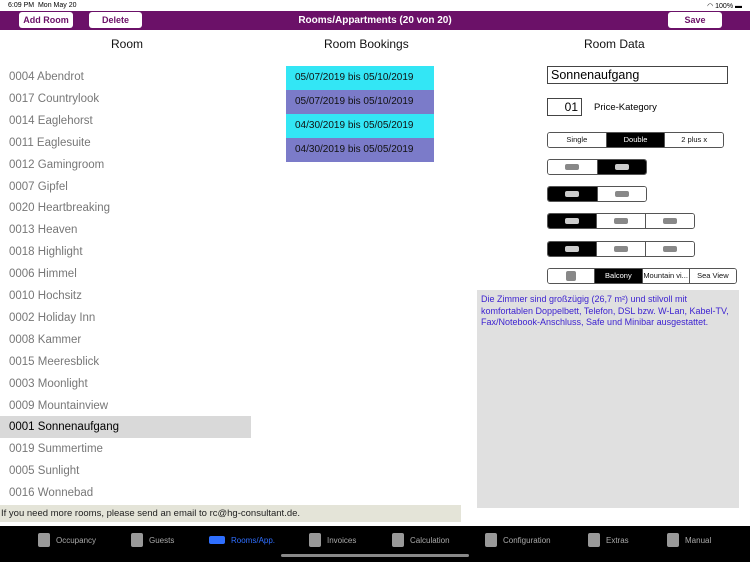 This screenshot has height=562, width=750. I want to click on room-list-item: 0010 Hochsitz, so click(125, 296).